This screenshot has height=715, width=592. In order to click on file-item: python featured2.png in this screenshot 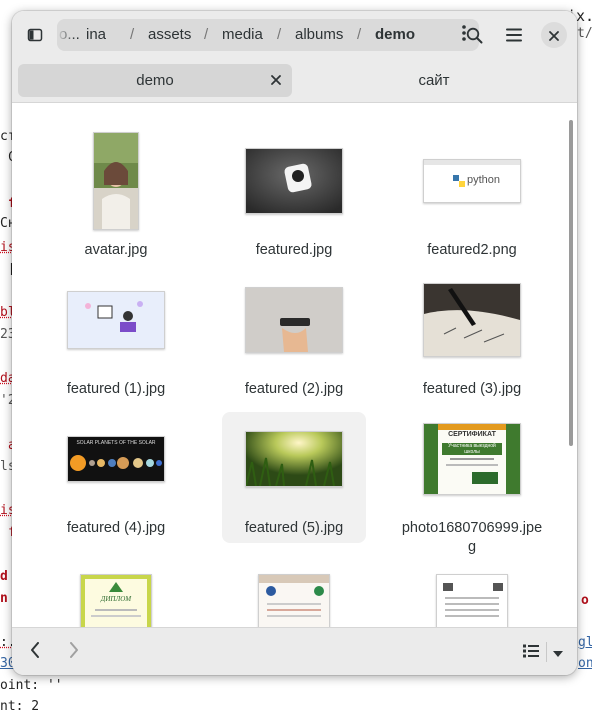, I will do `click(472, 189)`.